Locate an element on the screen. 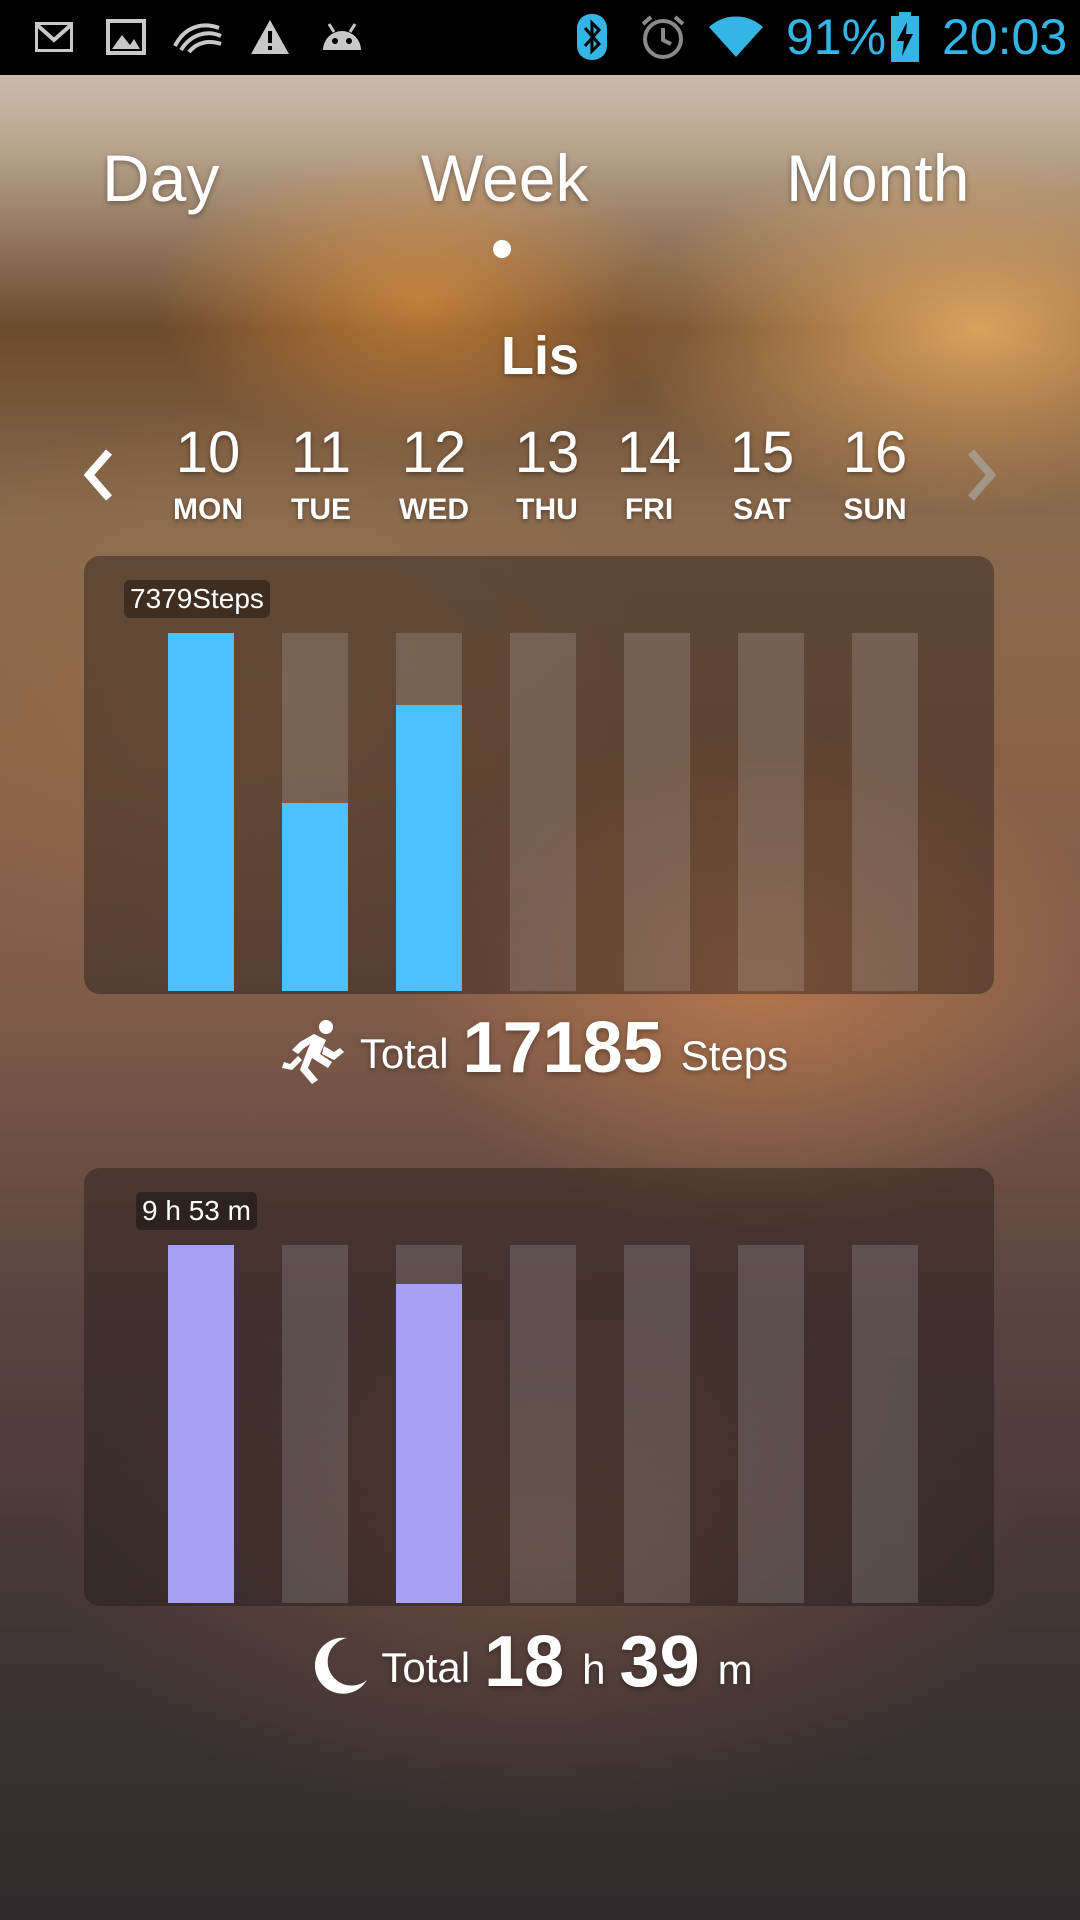  sleep-bar-tue is located at coordinates (315, 1424).